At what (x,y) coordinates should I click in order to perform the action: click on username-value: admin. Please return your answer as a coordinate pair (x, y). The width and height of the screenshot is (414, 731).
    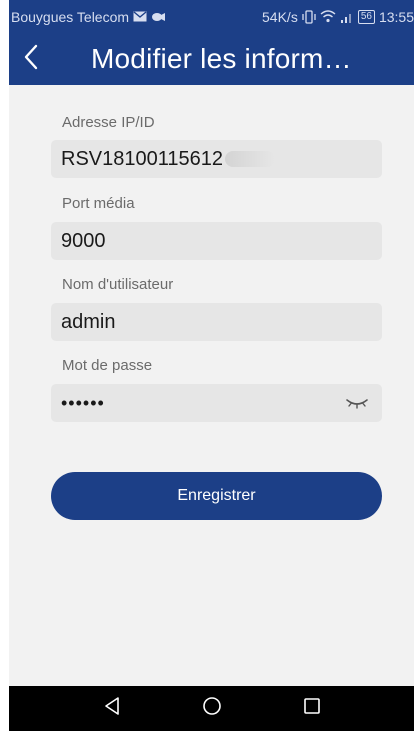
    Looking at the image, I should click on (88, 321).